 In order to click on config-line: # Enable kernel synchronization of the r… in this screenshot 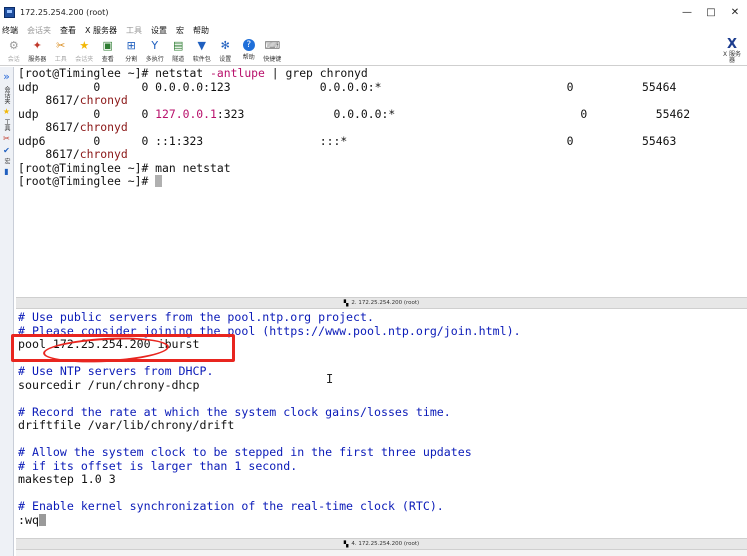, I will do `click(231, 506)`.